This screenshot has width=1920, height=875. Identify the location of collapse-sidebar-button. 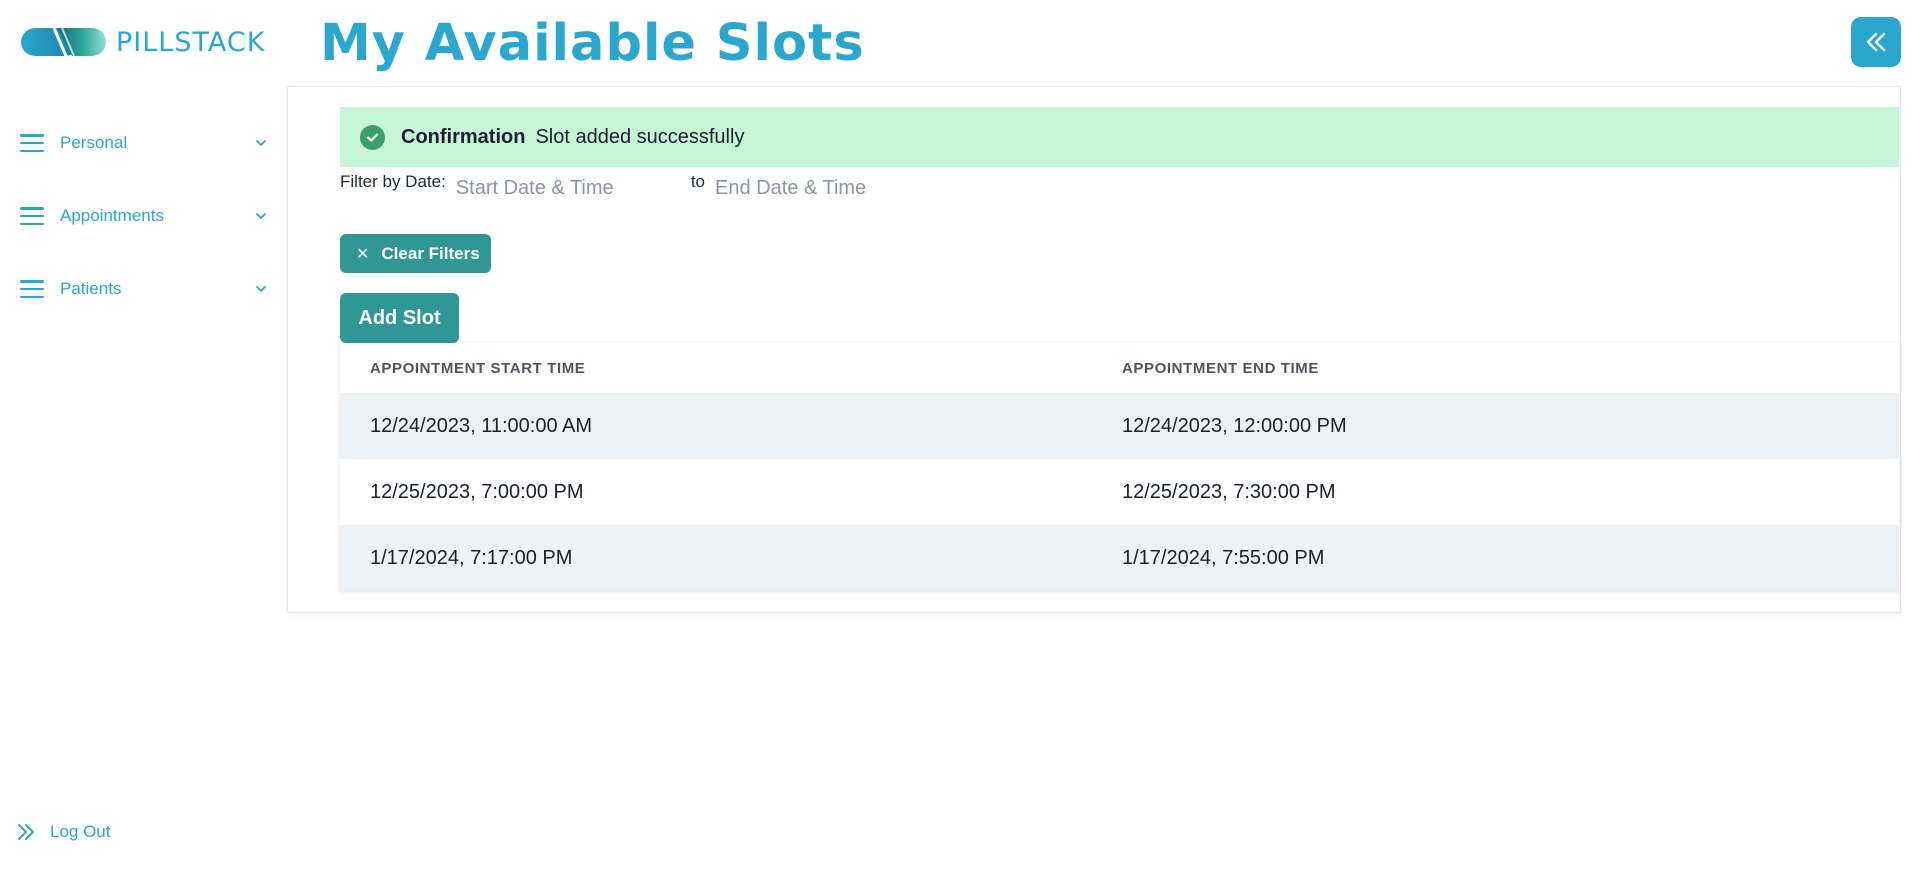
(1876, 42).